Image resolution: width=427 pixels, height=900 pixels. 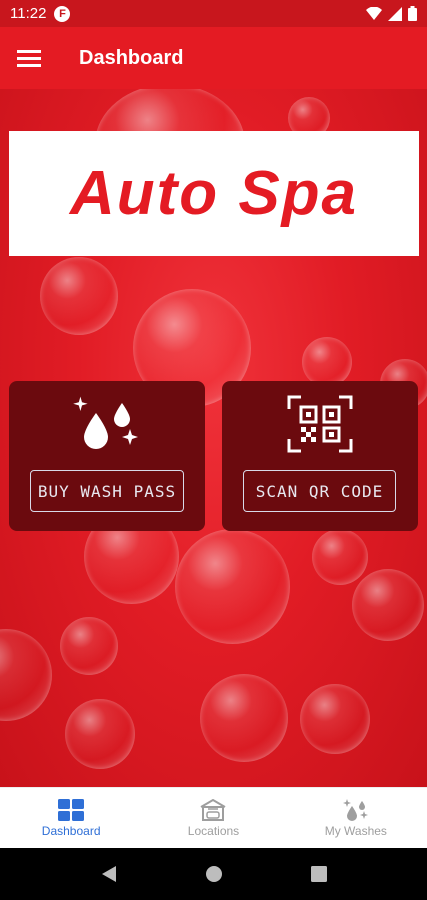 I want to click on recents-button, so click(x=318, y=874).